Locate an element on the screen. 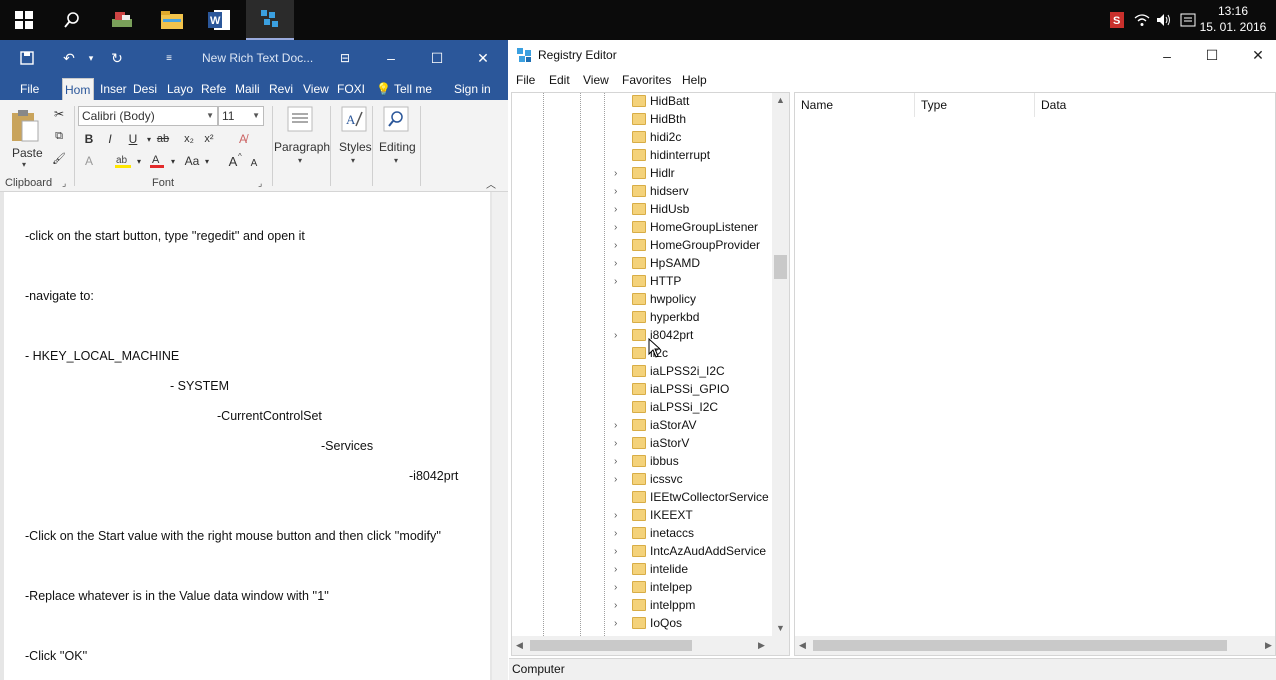 Image resolution: width=1276 pixels, height=680 pixels. tab-layout: Layo is located at coordinates (180, 89).